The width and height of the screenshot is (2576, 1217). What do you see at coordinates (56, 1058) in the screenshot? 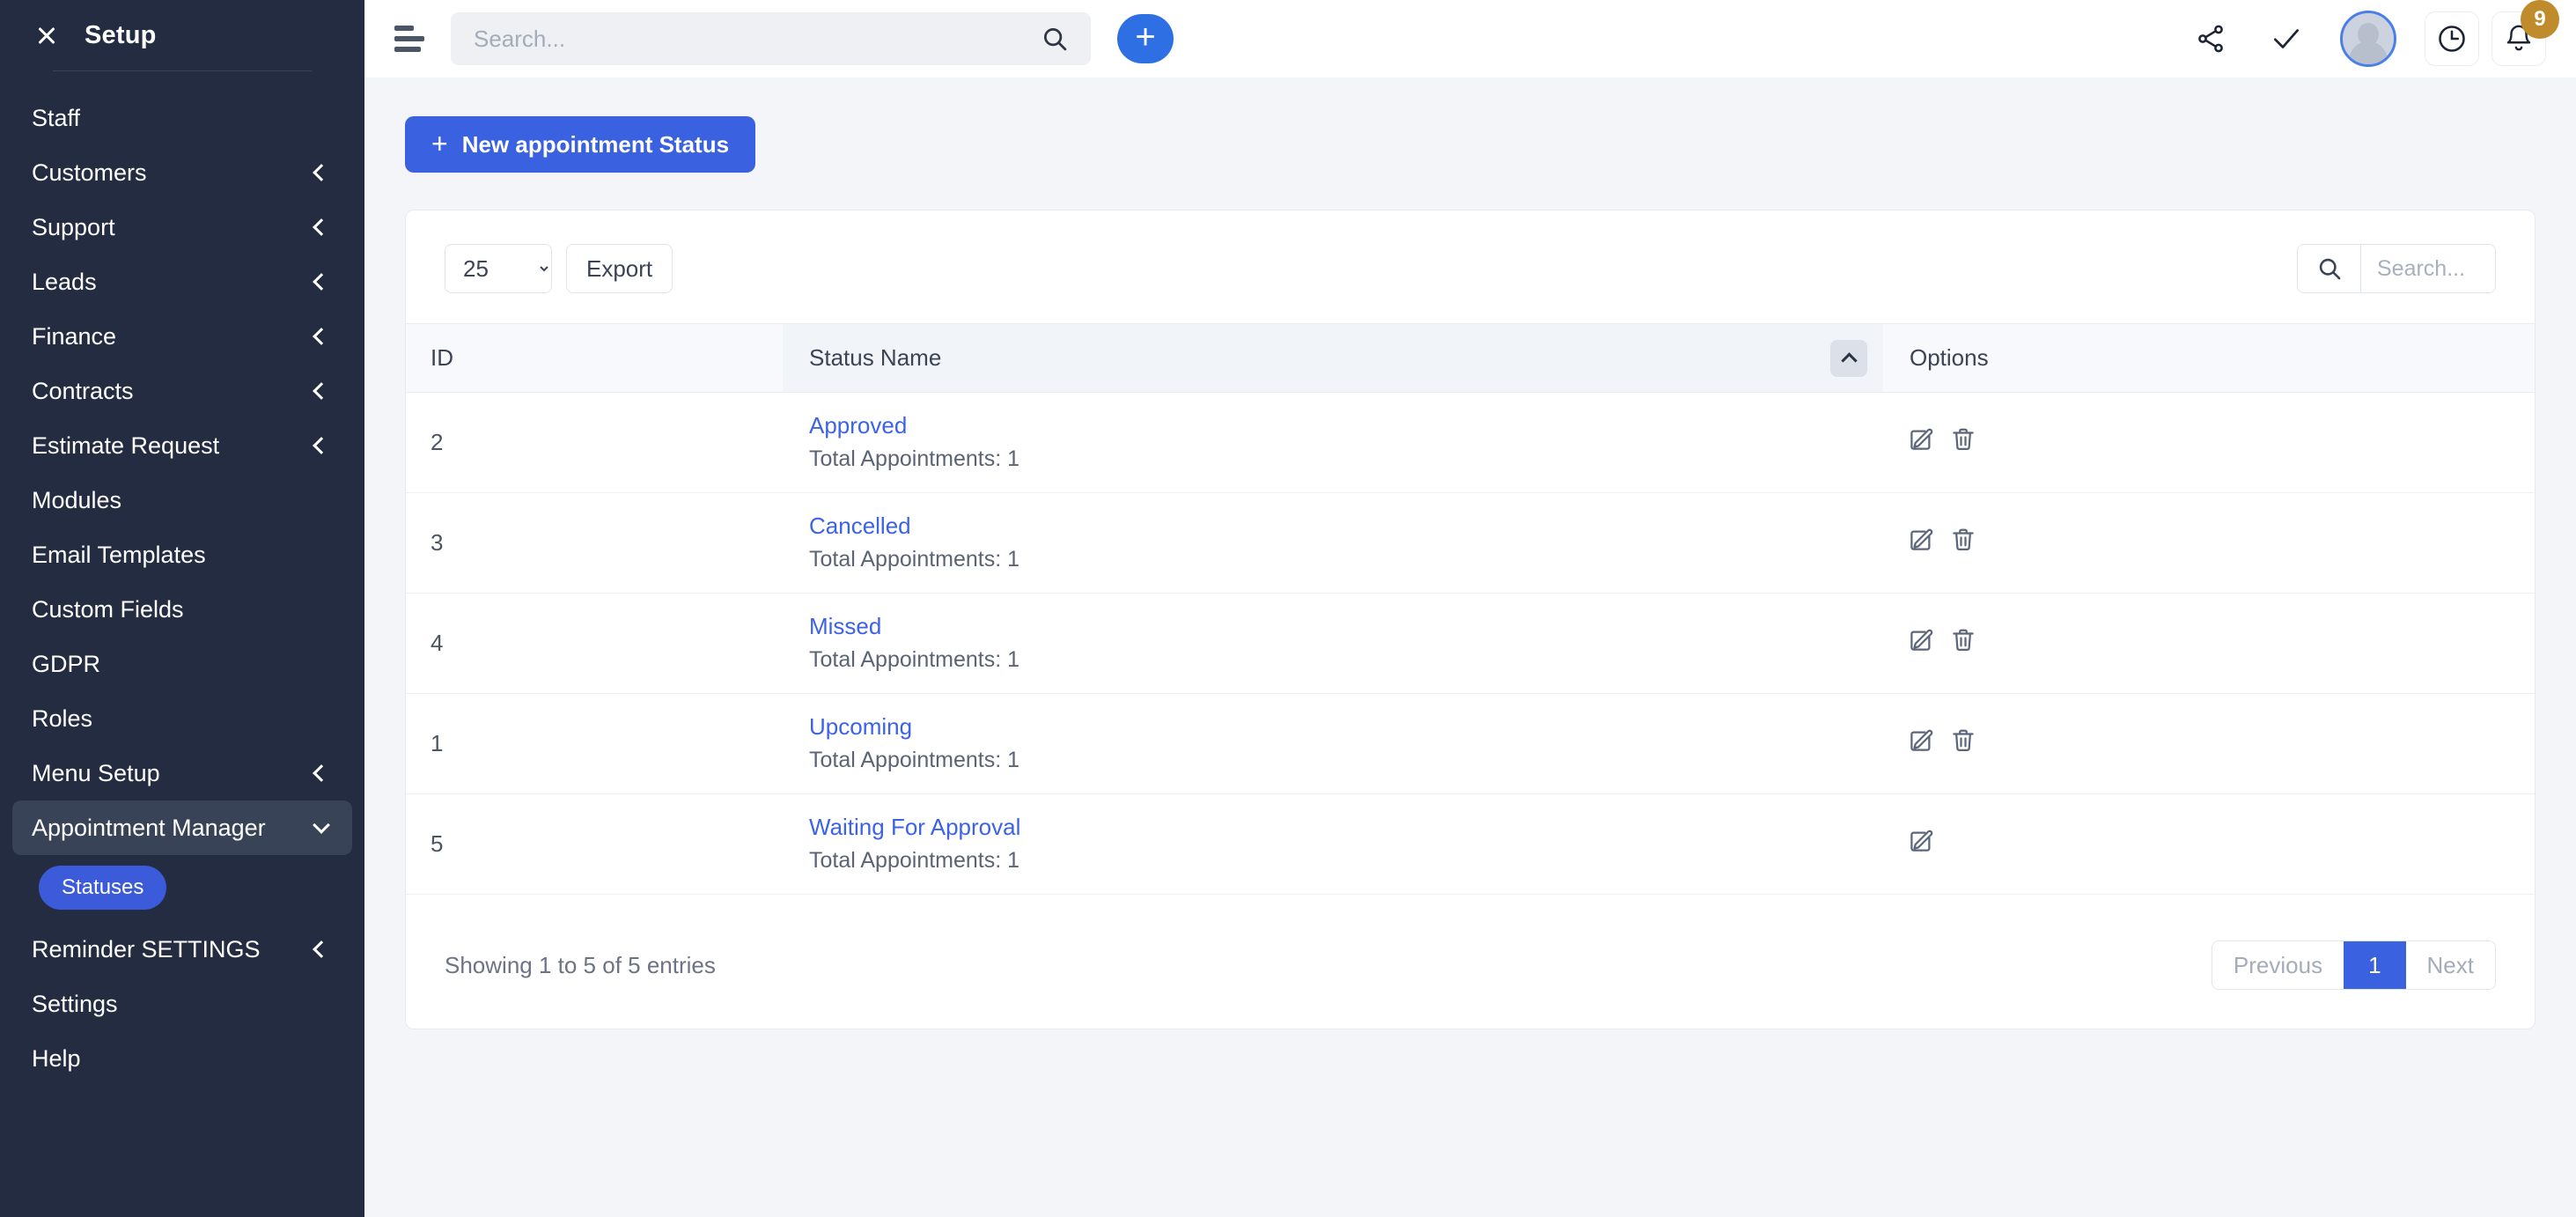
I see `sidebar-item-label: Help` at bounding box center [56, 1058].